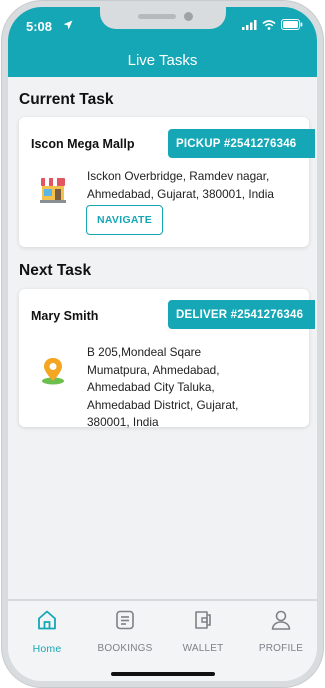  Describe the element at coordinates (203, 631) in the screenshot. I see `nav-item-wallet: WALLET` at that location.